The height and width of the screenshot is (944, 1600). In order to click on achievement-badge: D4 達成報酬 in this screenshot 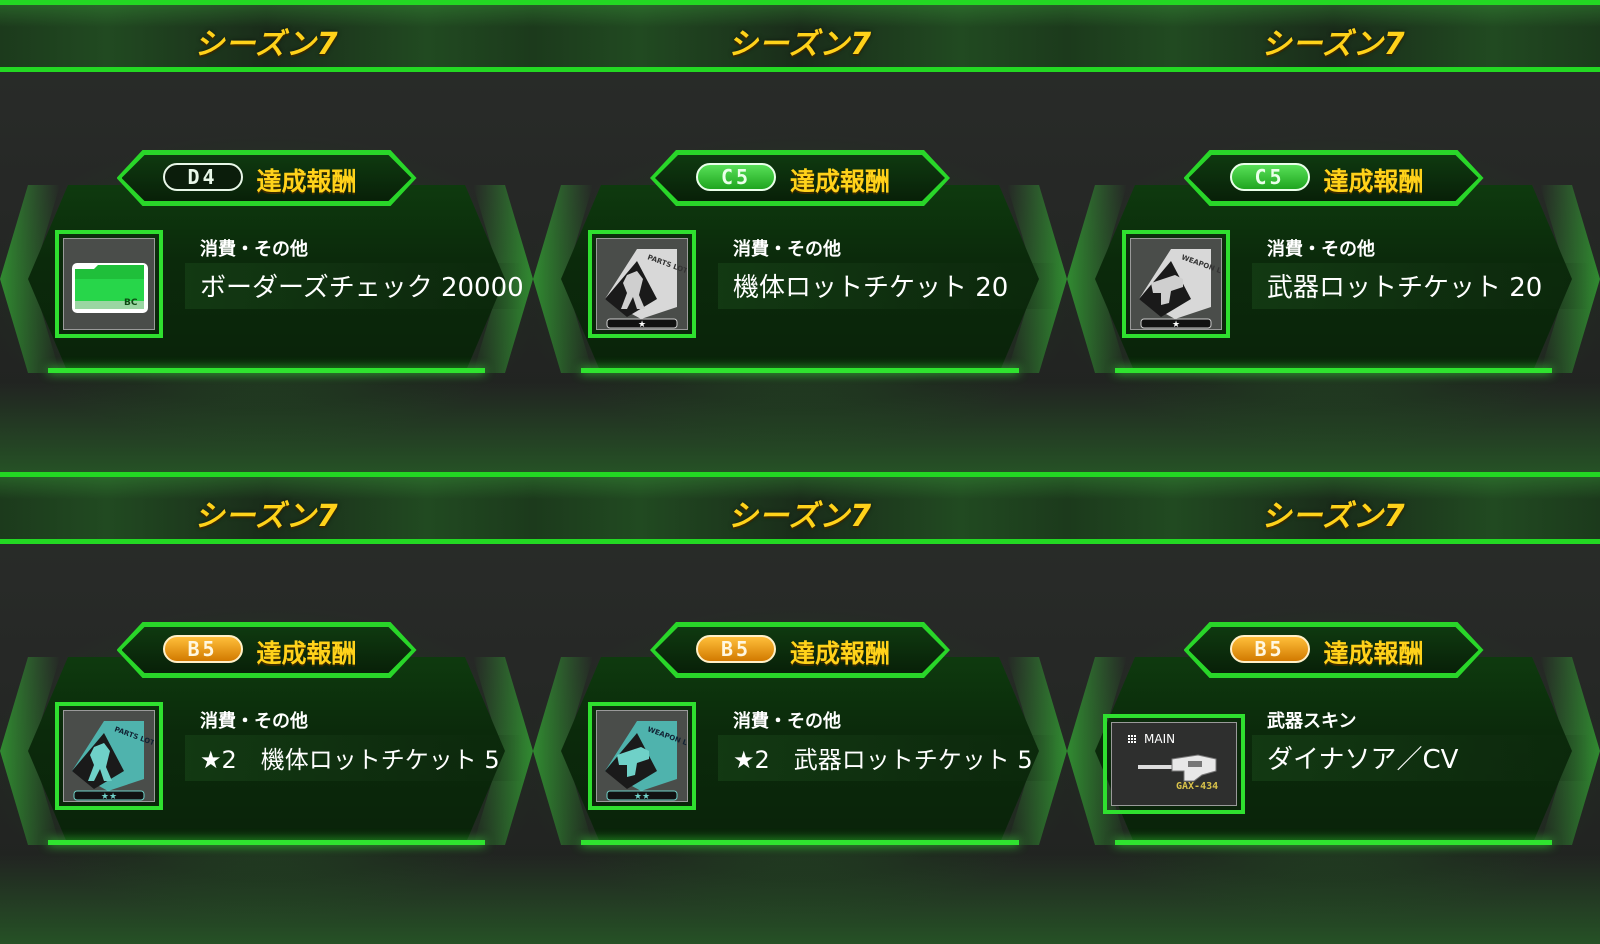, I will do `click(267, 178)`.